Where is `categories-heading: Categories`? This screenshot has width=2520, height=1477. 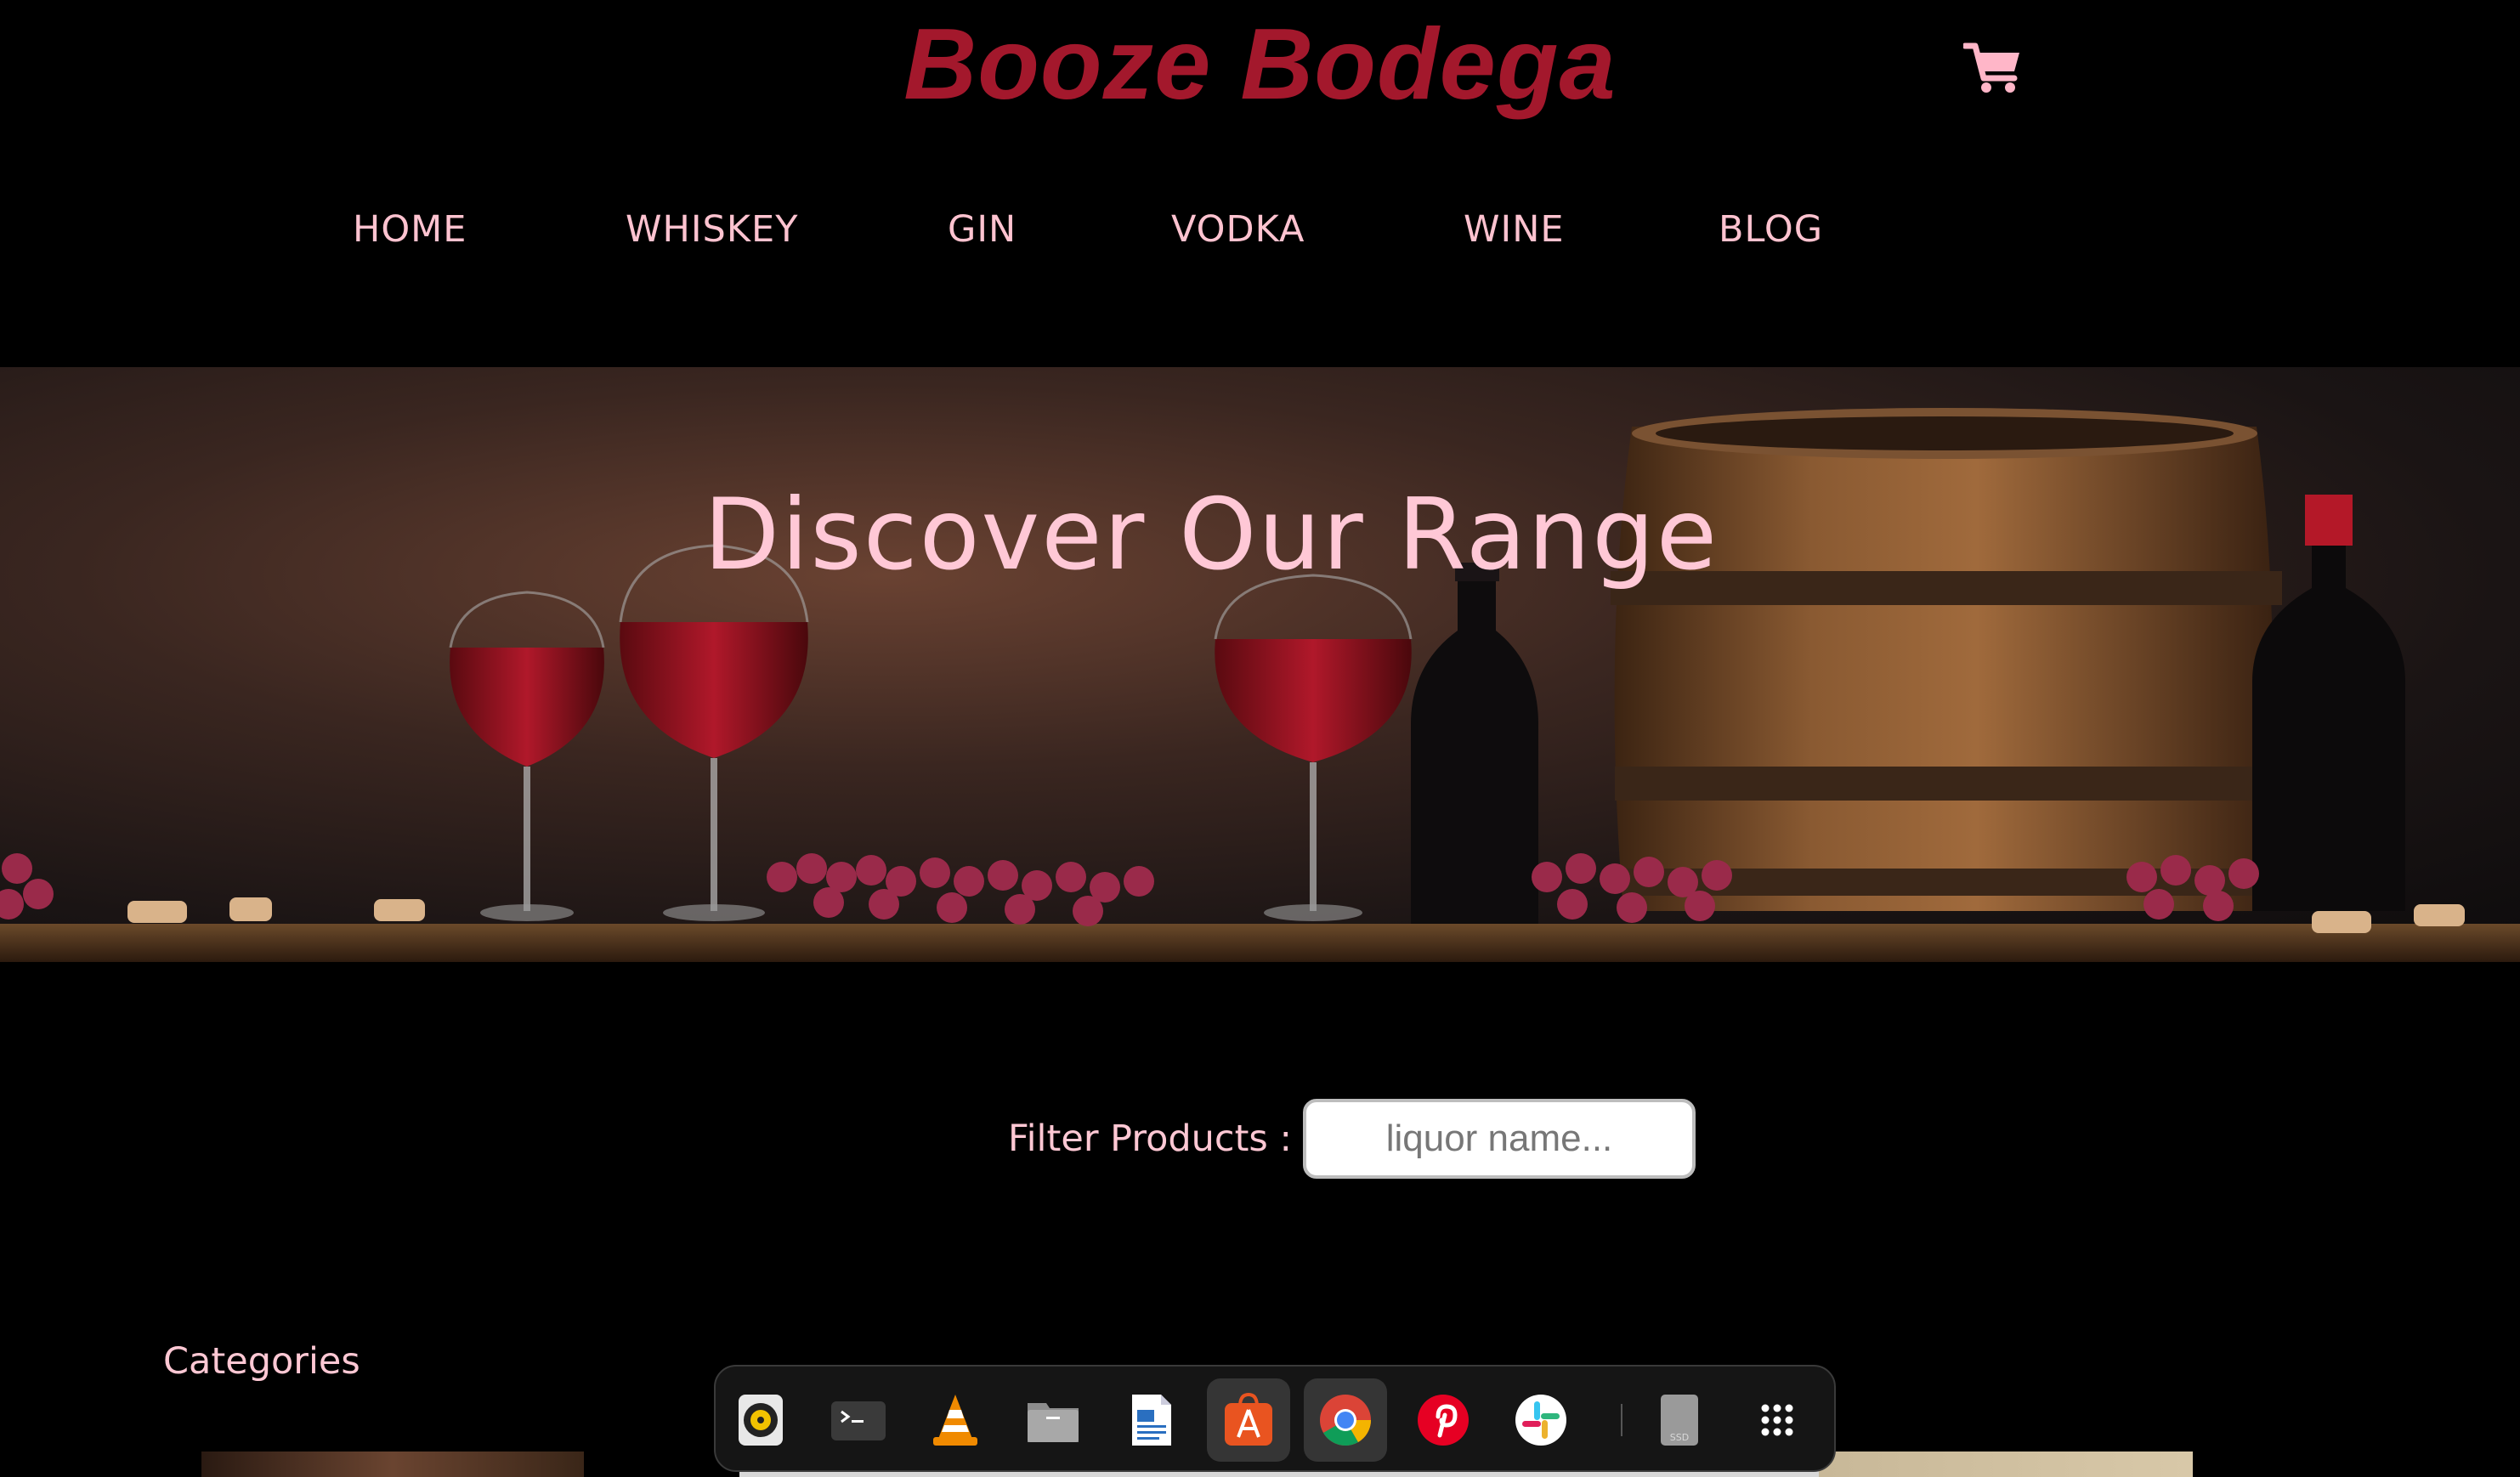 categories-heading: Categories is located at coordinates (261, 1361).